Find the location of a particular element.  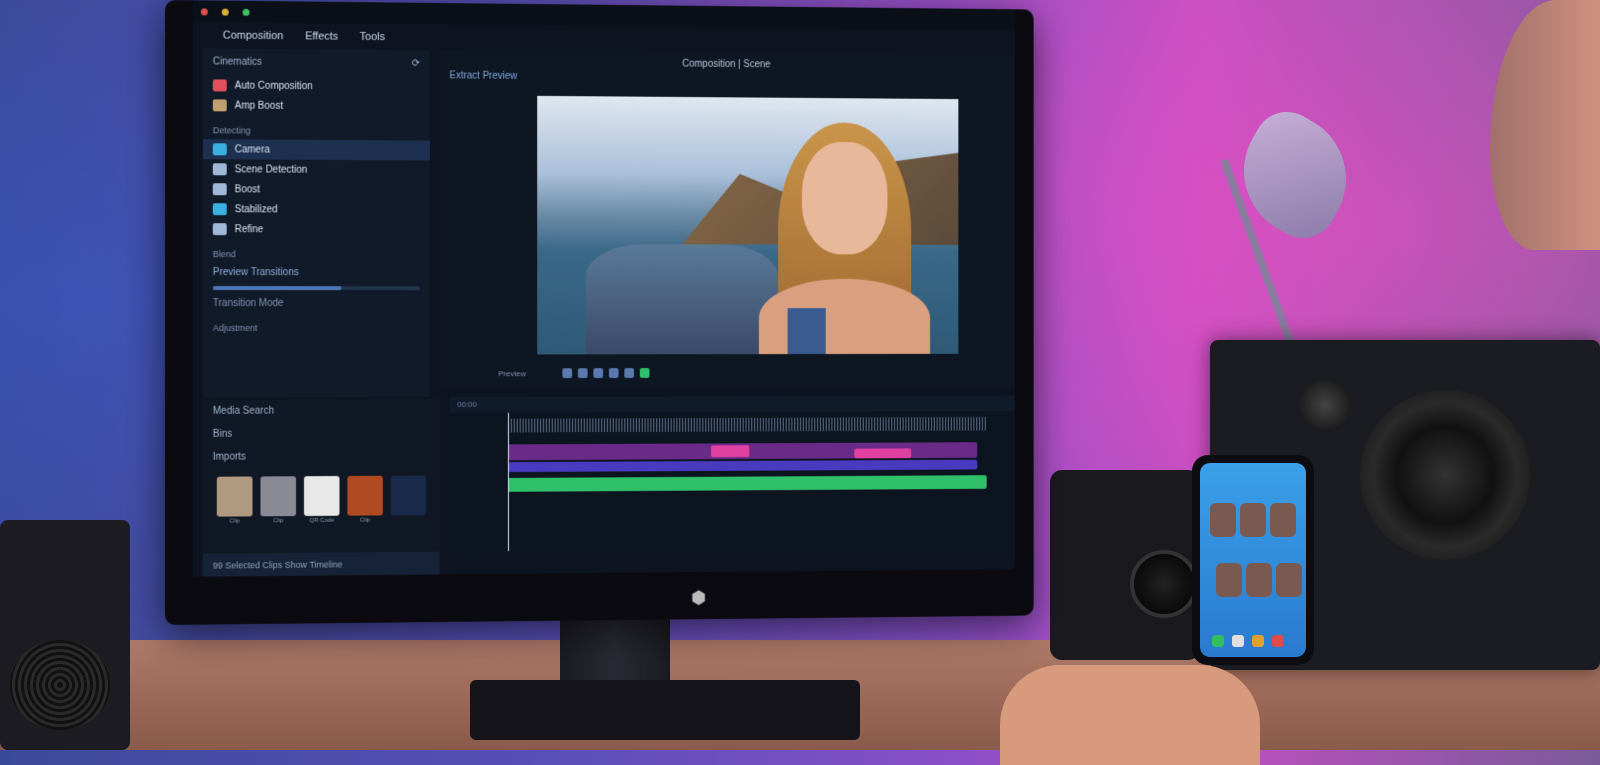

speaker-woofer is located at coordinates (1445, 475).